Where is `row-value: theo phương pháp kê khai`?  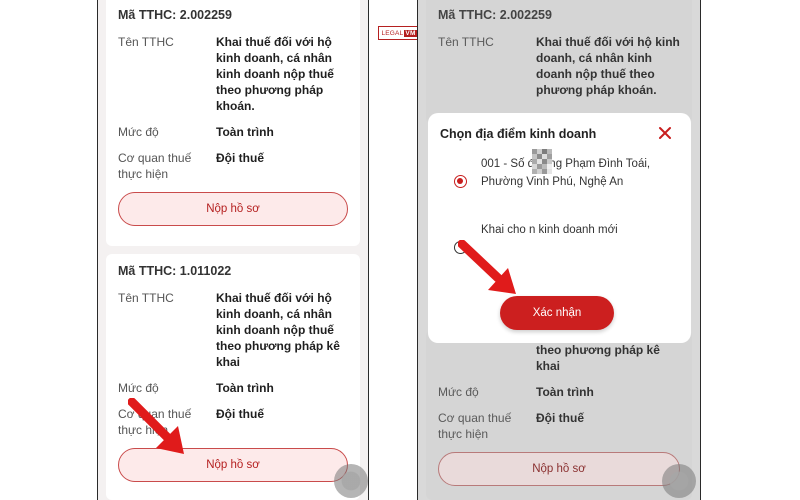 row-value: theo phương pháp kê khai is located at coordinates (598, 358).